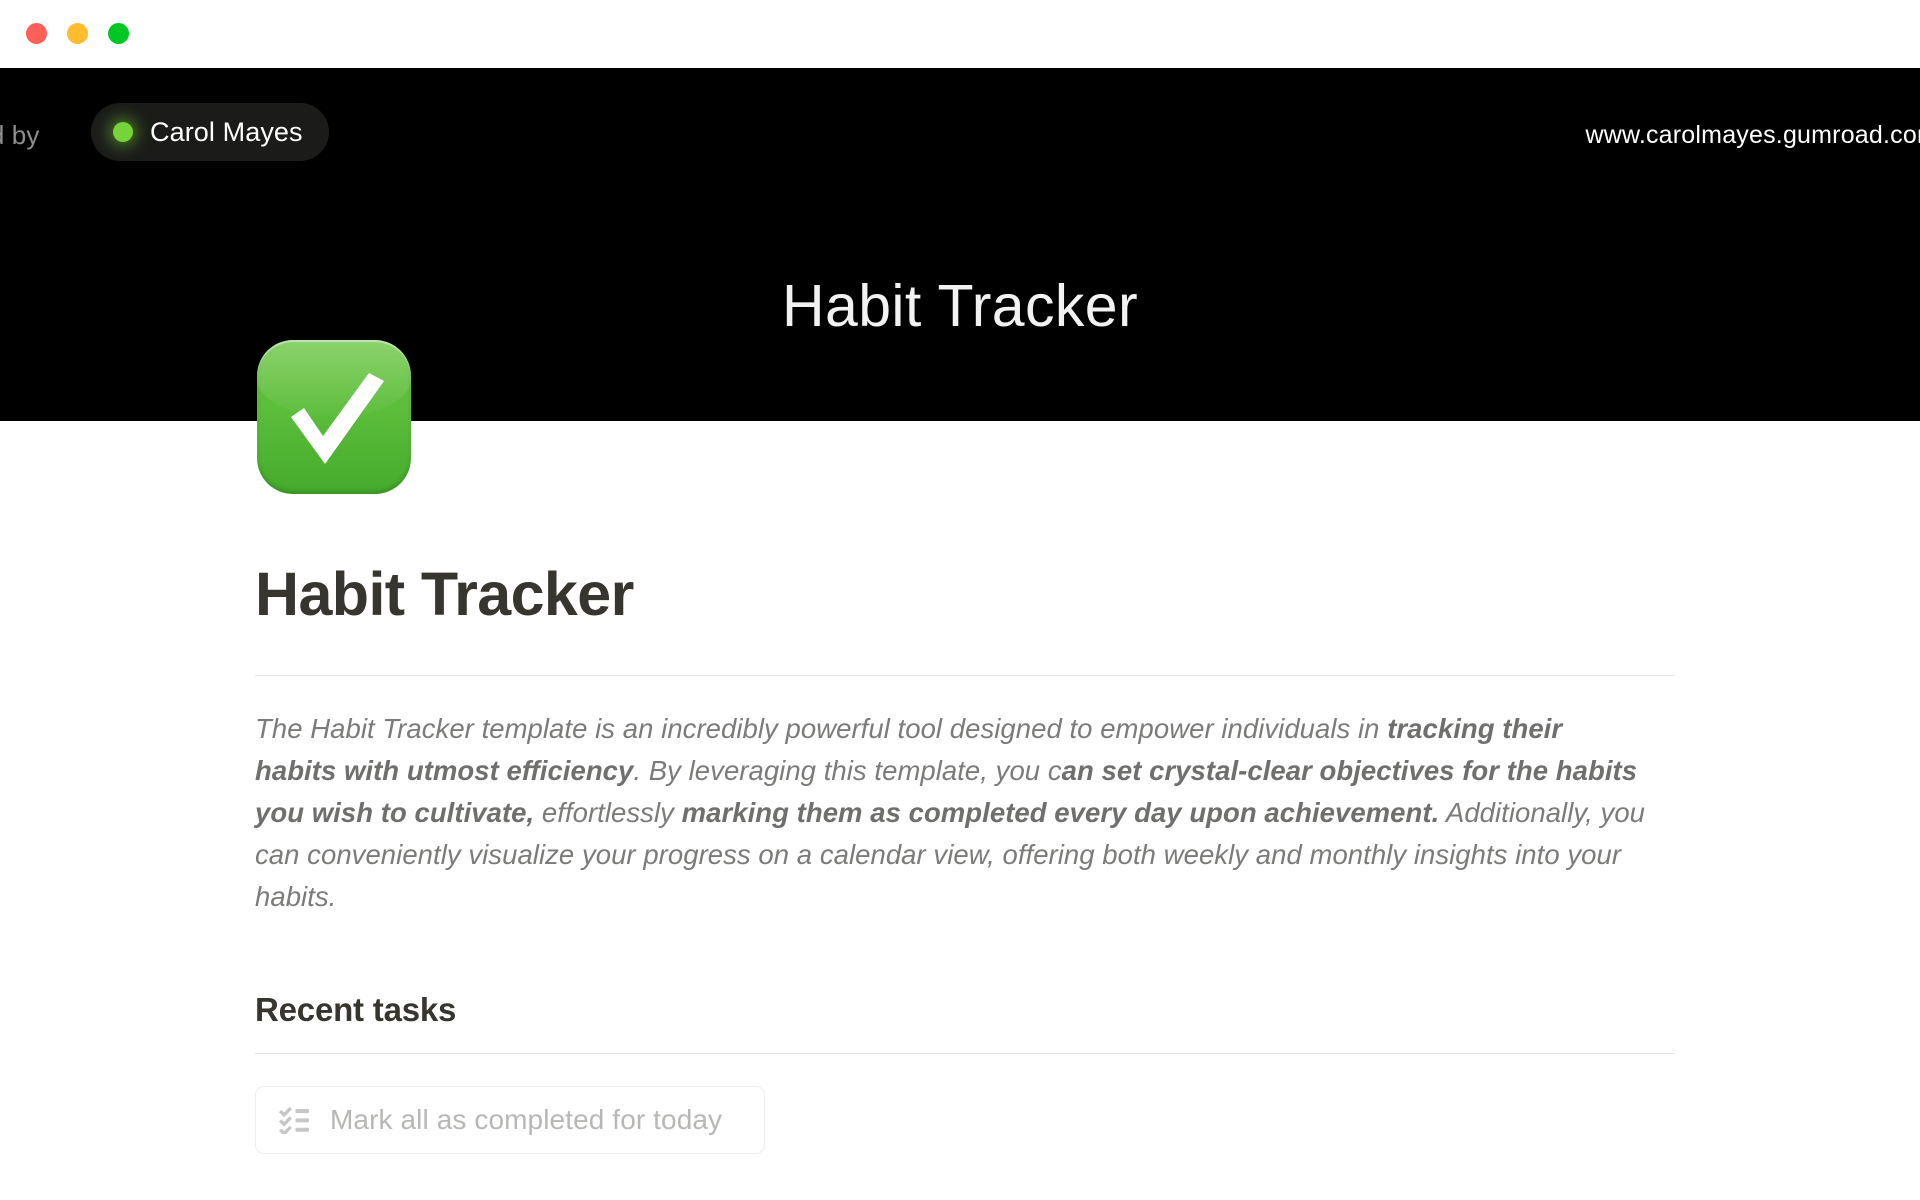  I want to click on page-title: Habit Tracker, so click(444, 594).